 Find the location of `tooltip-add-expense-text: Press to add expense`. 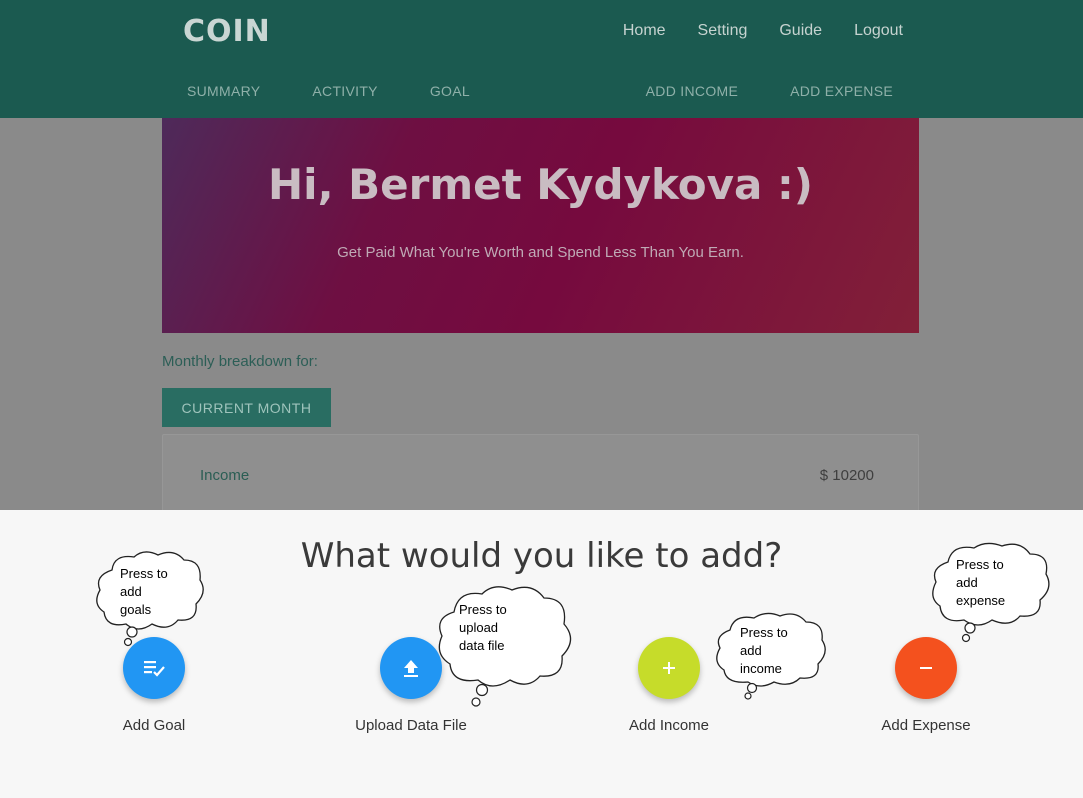

tooltip-add-expense-text: Press to add expense is located at coordinates (981, 582).